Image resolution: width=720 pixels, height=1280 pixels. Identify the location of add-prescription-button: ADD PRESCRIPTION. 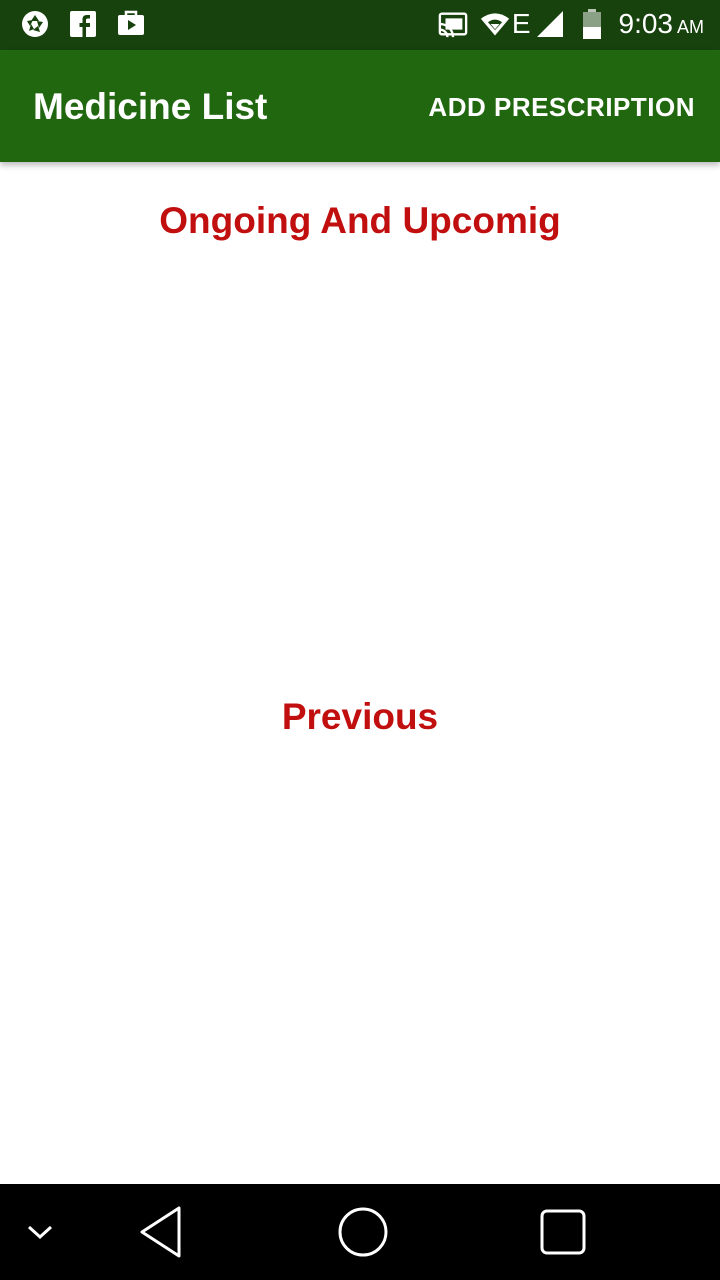
(561, 107).